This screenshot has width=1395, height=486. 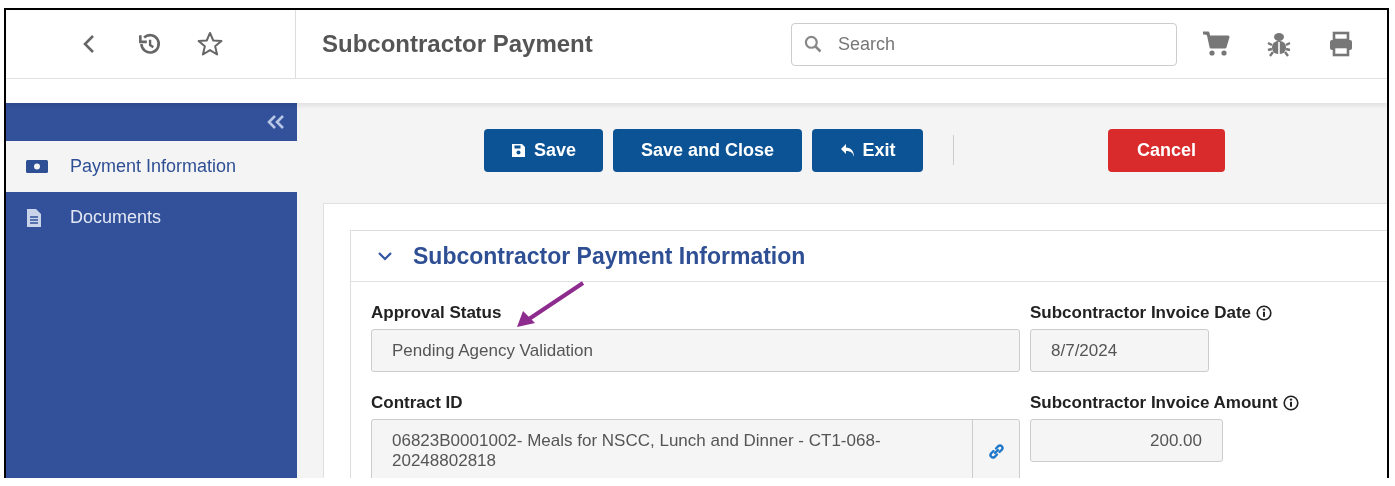 What do you see at coordinates (847, 150) in the screenshot?
I see `reply-arrow-icon` at bounding box center [847, 150].